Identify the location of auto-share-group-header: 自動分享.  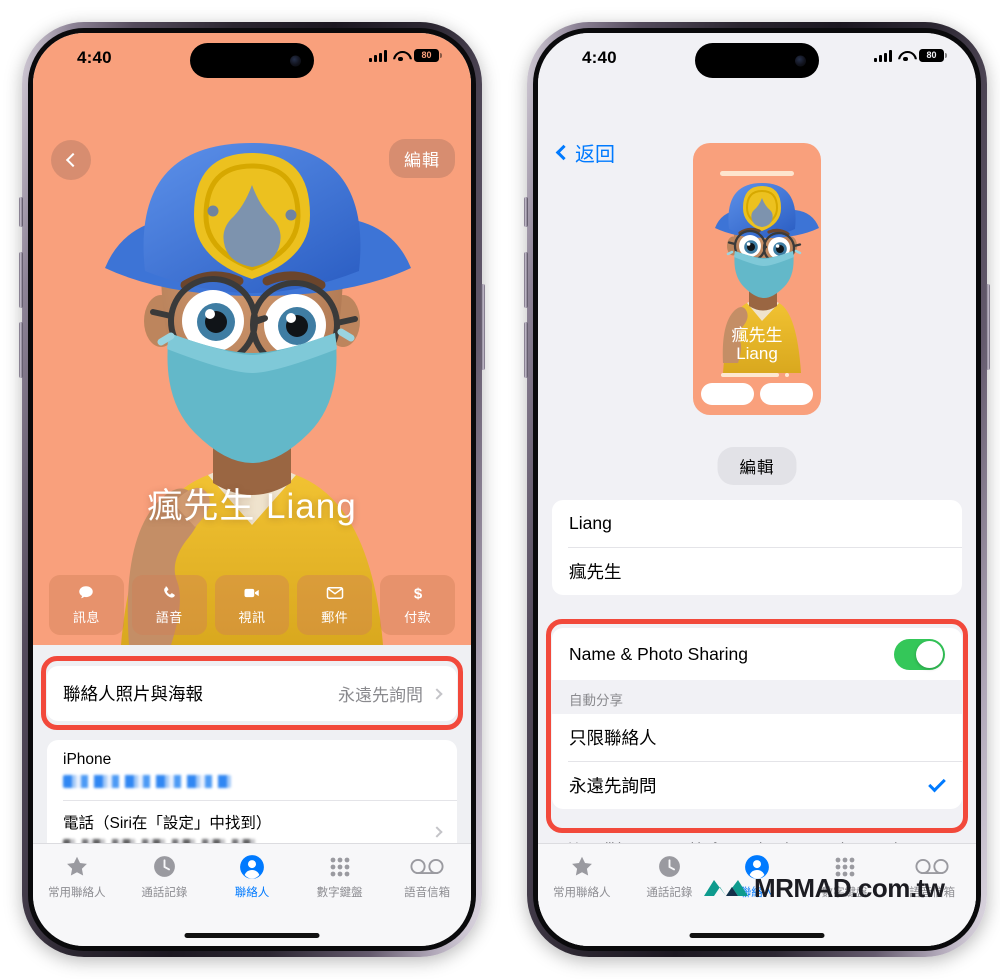
(757, 697).